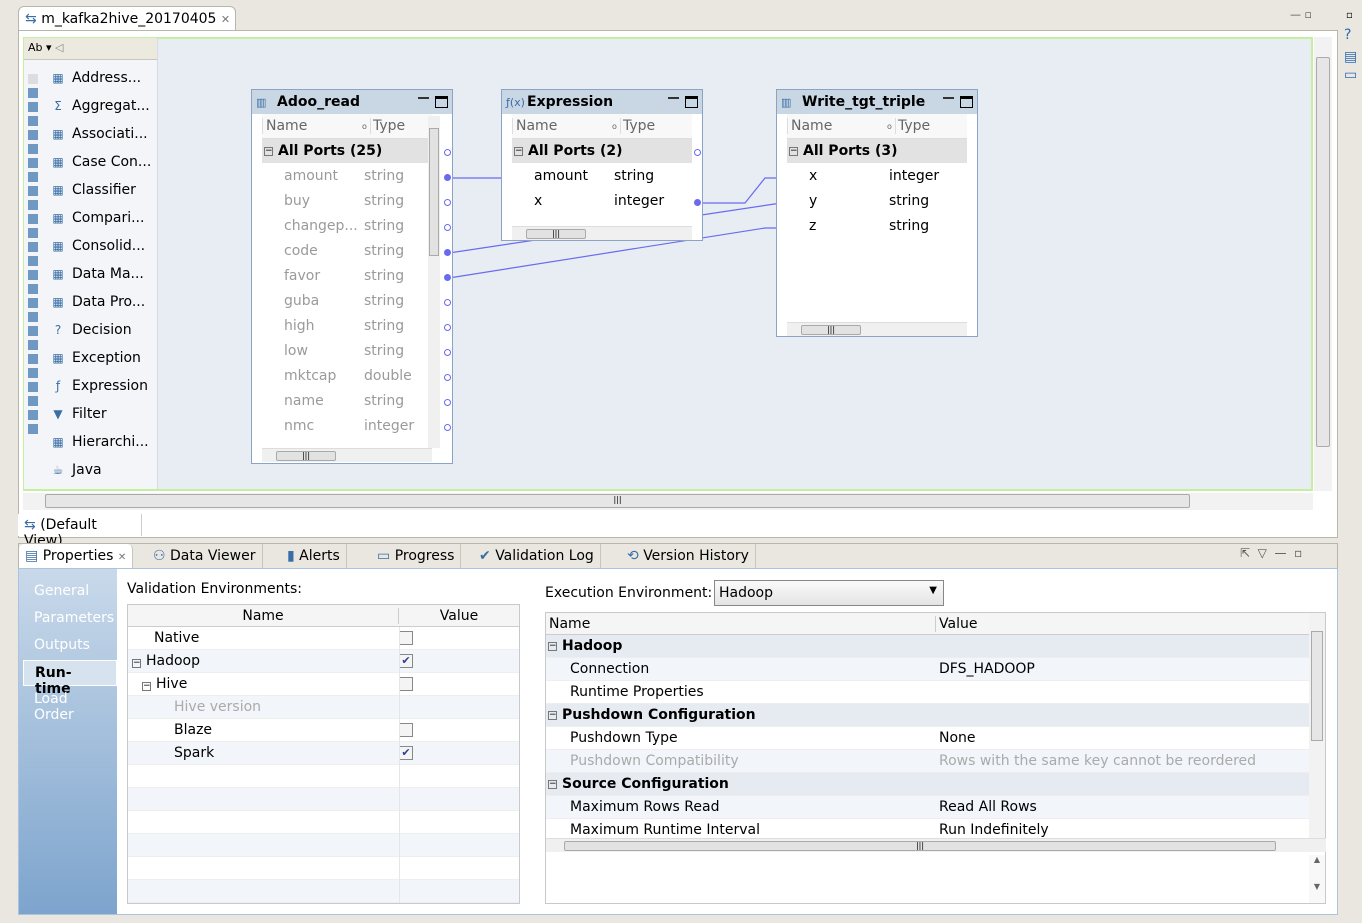 The width and height of the screenshot is (1362, 923). Describe the element at coordinates (80, 531) in the screenshot. I see `default-view-tab: ⇆ (Default View)` at that location.